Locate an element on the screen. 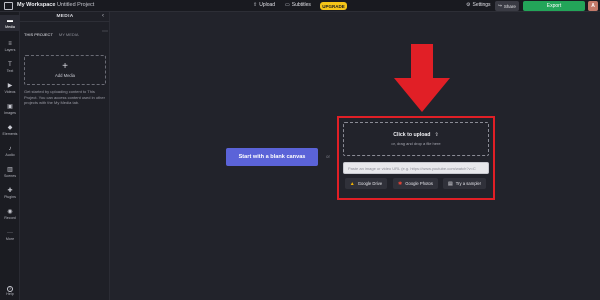 The width and height of the screenshot is (600, 300). sidebar-item-elements: ◆ Elements is located at coordinates (10, 130).